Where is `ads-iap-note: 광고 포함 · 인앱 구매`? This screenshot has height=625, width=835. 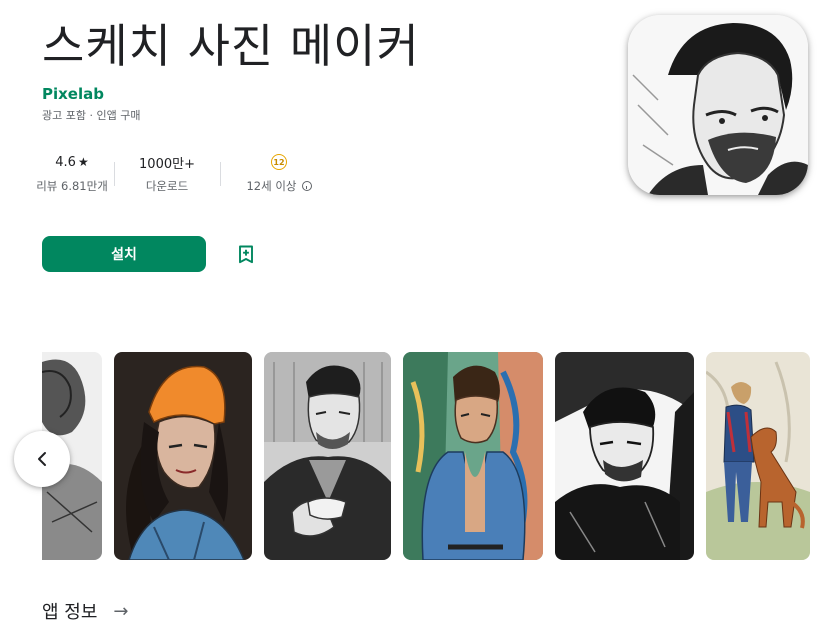
ads-iap-note: 광고 포함 · 인앱 구매 is located at coordinates (91, 115).